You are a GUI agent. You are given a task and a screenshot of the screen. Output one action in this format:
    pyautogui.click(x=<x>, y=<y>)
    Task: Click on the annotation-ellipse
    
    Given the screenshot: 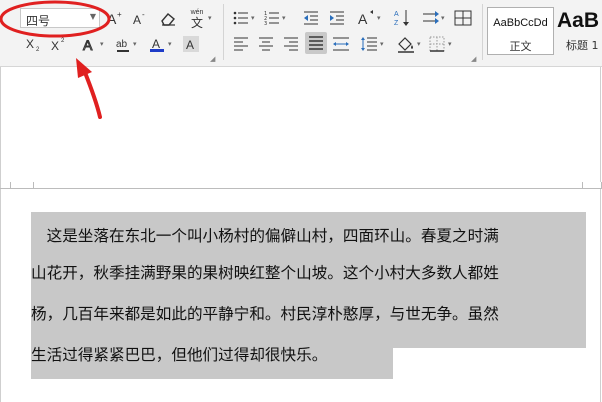 What is the action you would take?
    pyautogui.click(x=55, y=19)
    